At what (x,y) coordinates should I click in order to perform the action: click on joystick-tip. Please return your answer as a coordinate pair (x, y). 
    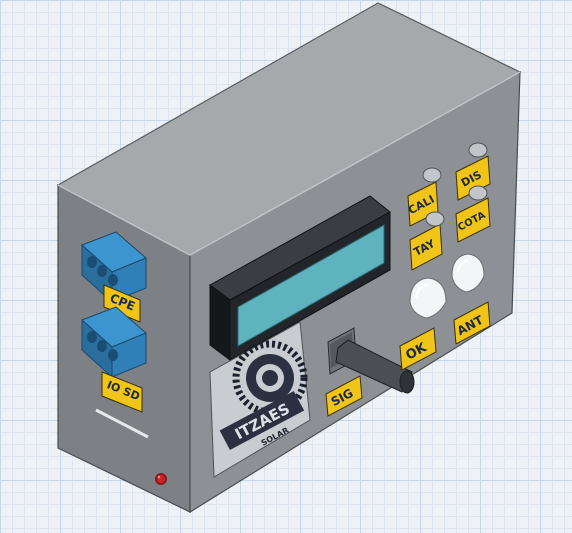
    Looking at the image, I should click on (407, 382).